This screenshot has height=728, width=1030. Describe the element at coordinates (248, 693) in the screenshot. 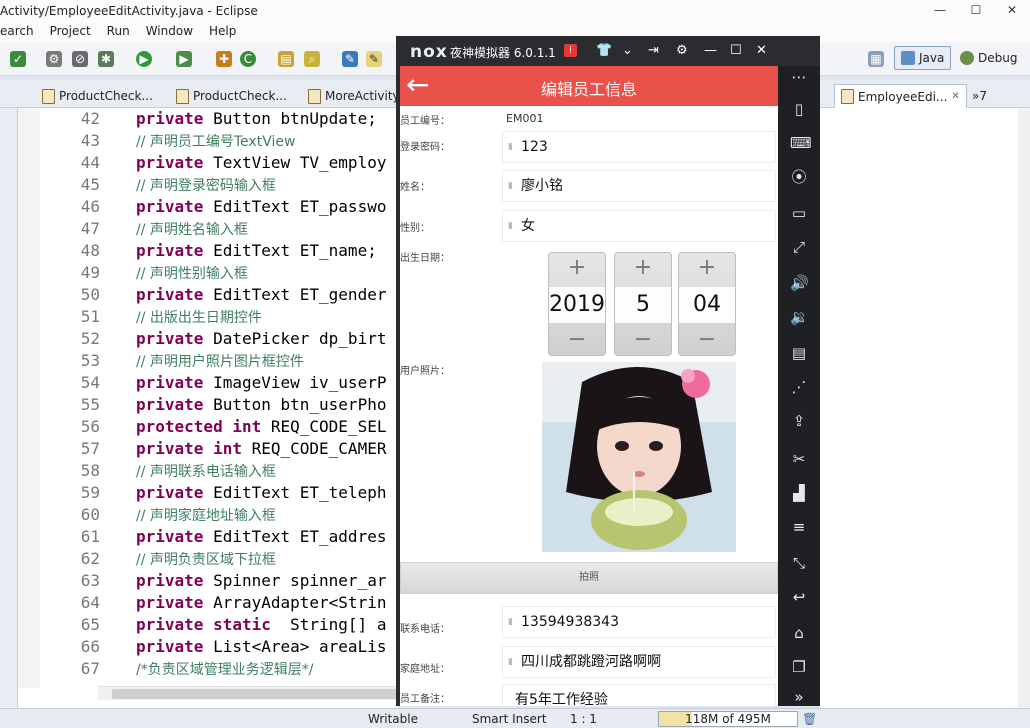

I see `horizontal-scrollbar` at that location.